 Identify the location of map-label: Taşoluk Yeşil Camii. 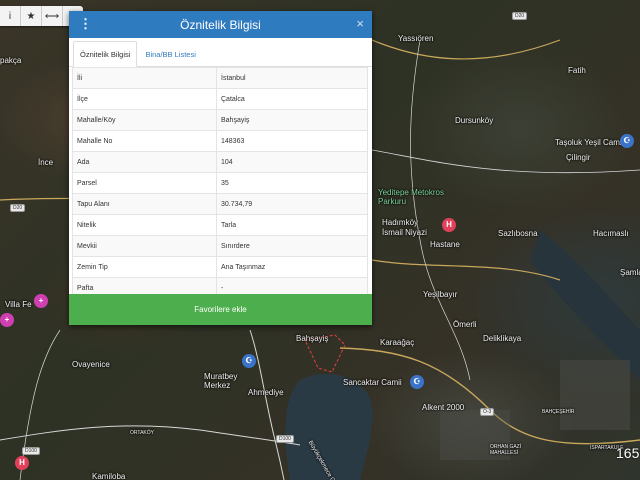
(589, 142).